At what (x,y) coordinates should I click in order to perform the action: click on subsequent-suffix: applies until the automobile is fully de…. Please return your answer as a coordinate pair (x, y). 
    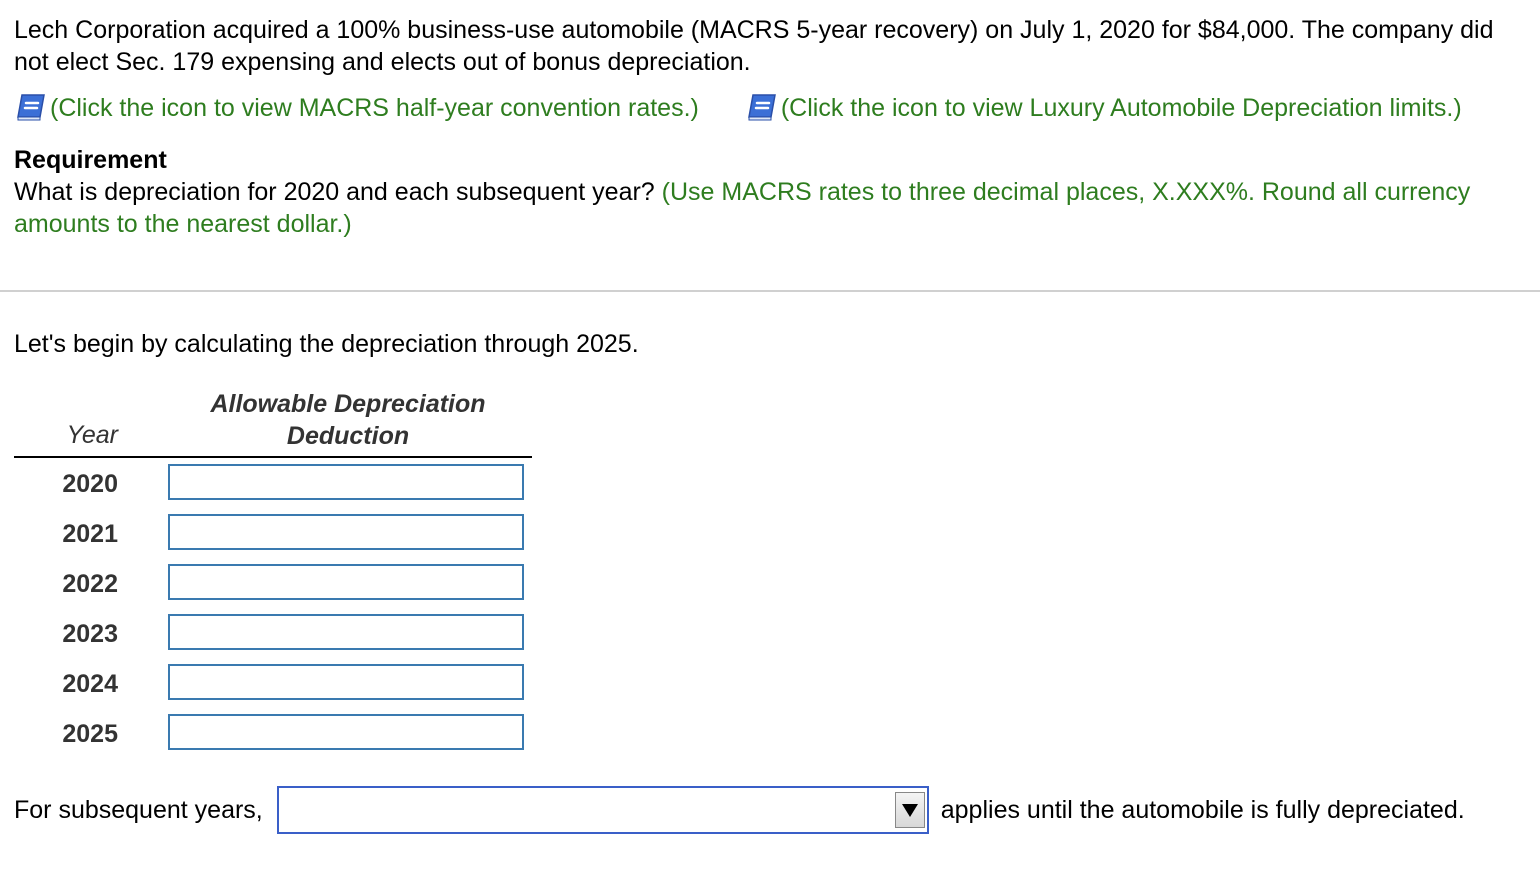
    Looking at the image, I should click on (1202, 810).